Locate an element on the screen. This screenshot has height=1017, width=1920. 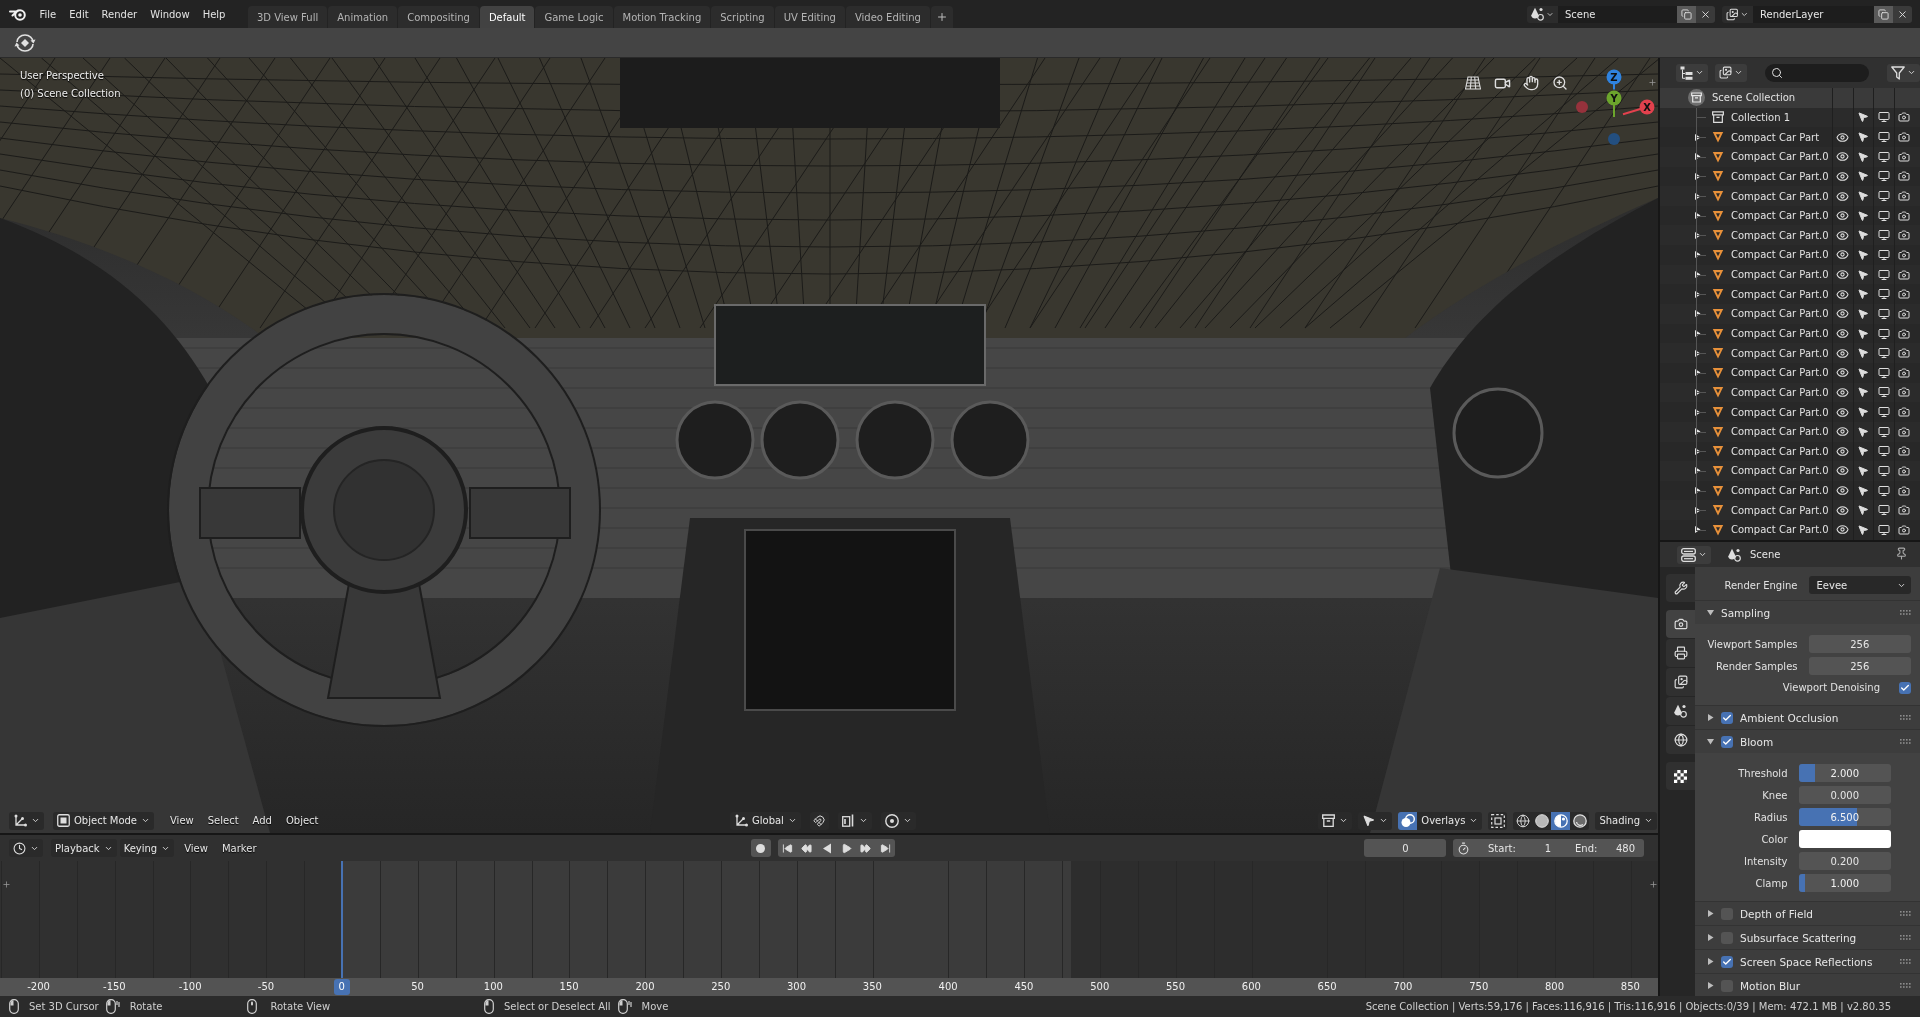
menu-item: Help is located at coordinates (214, 14).